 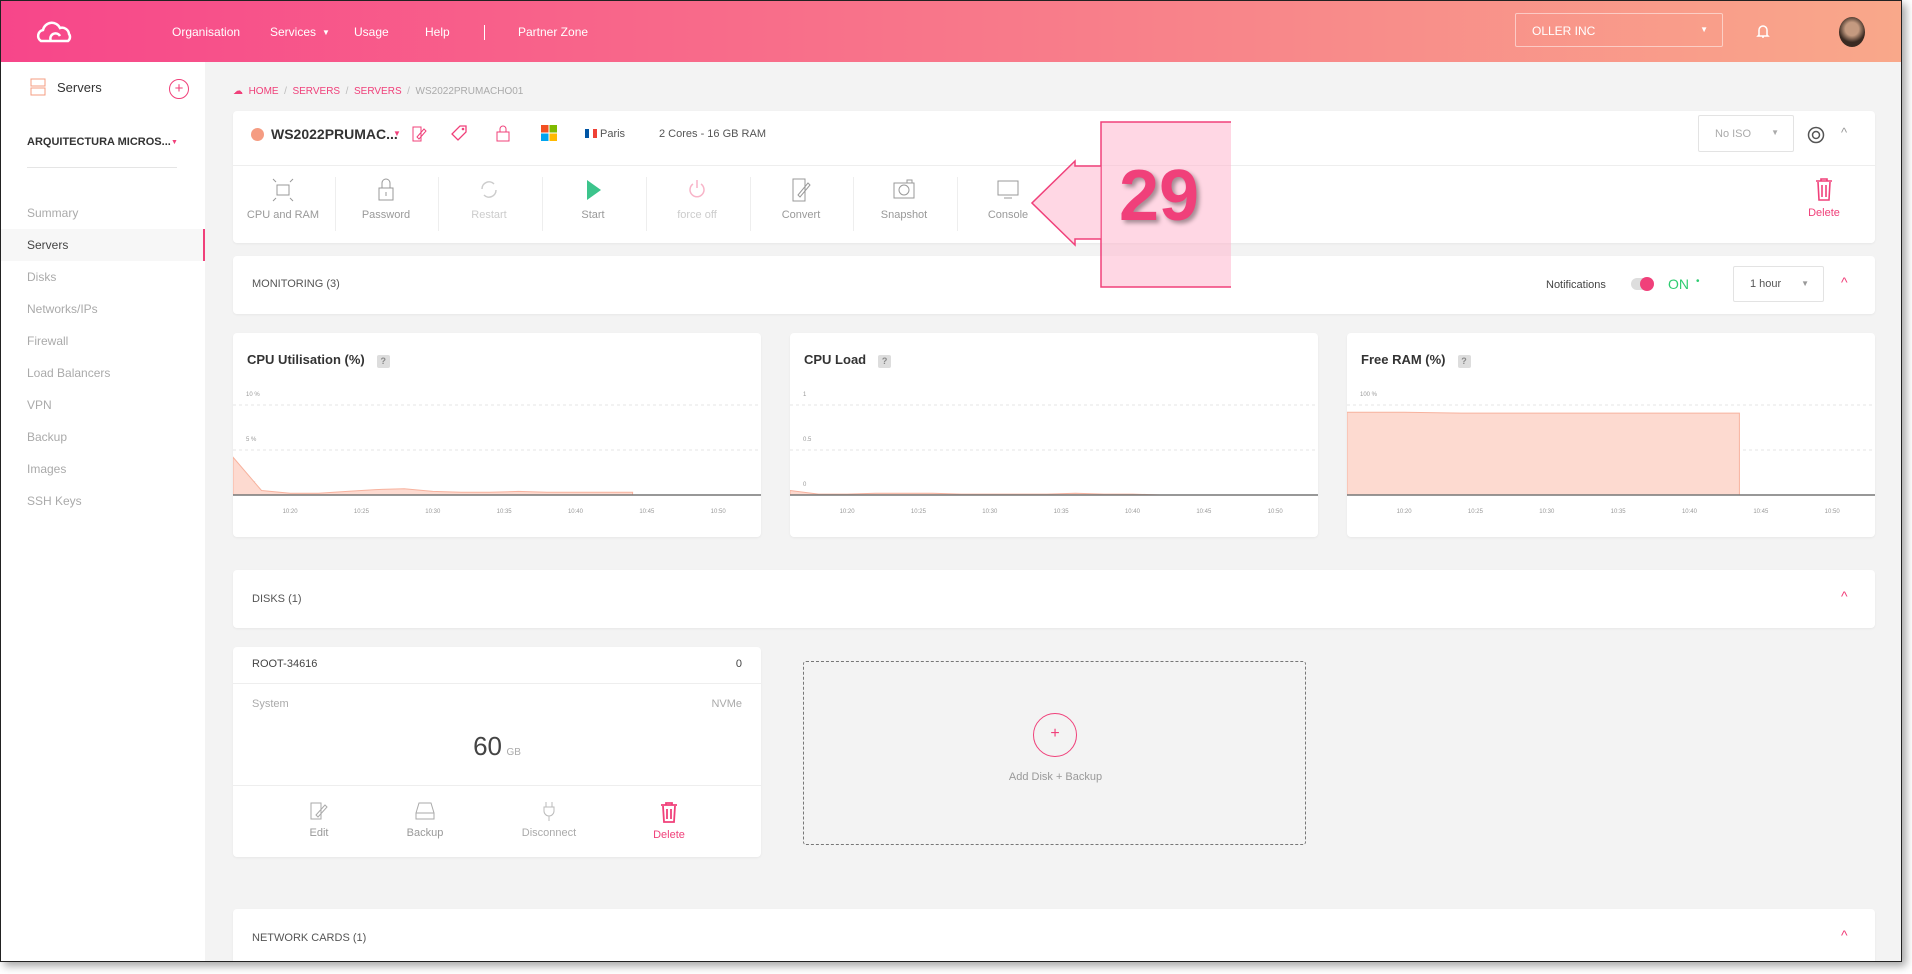 I want to click on x-tick-label: 10:35, so click(x=505, y=512).